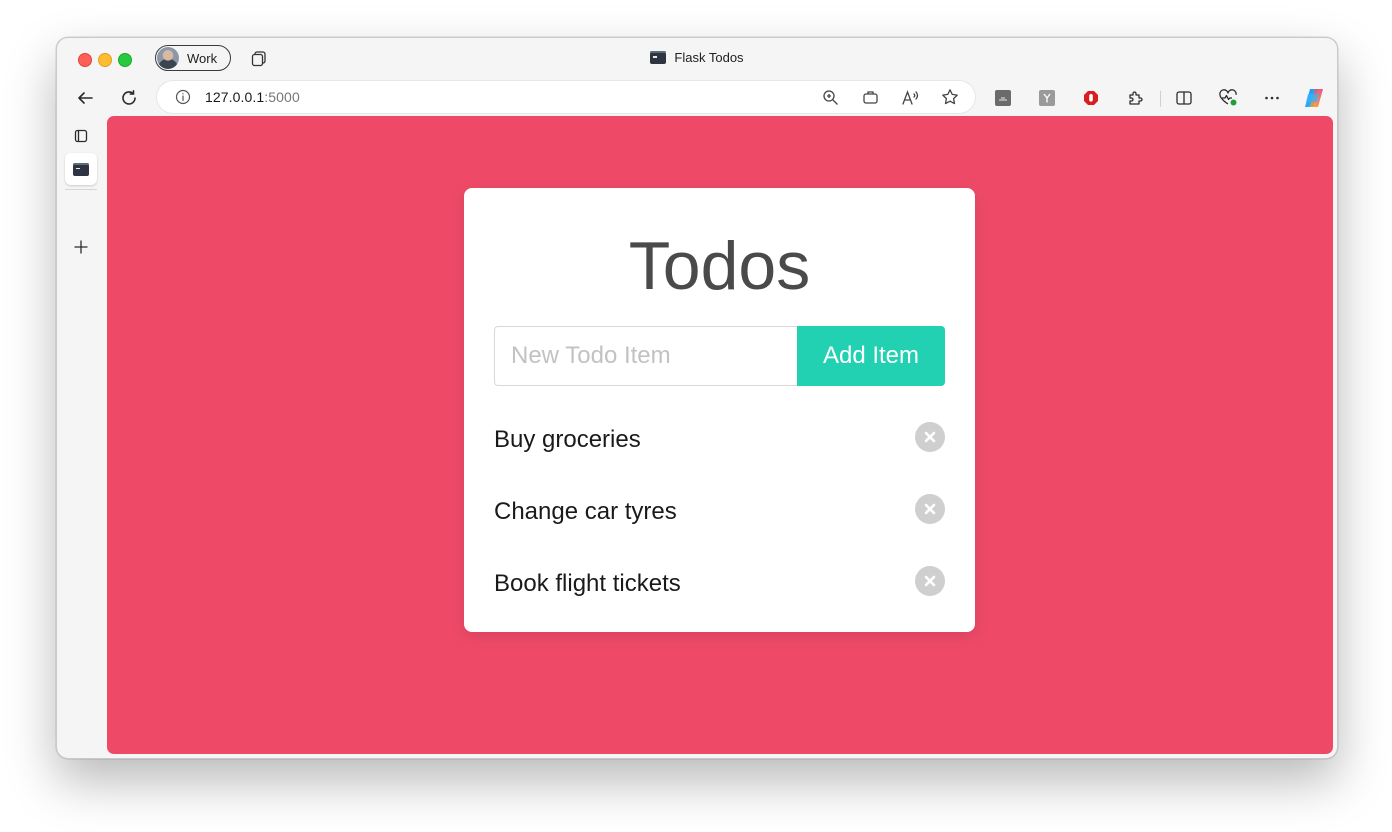 This screenshot has height=832, width=1392. I want to click on toolbar: 127.0.0.1:5000, so click(697, 98).